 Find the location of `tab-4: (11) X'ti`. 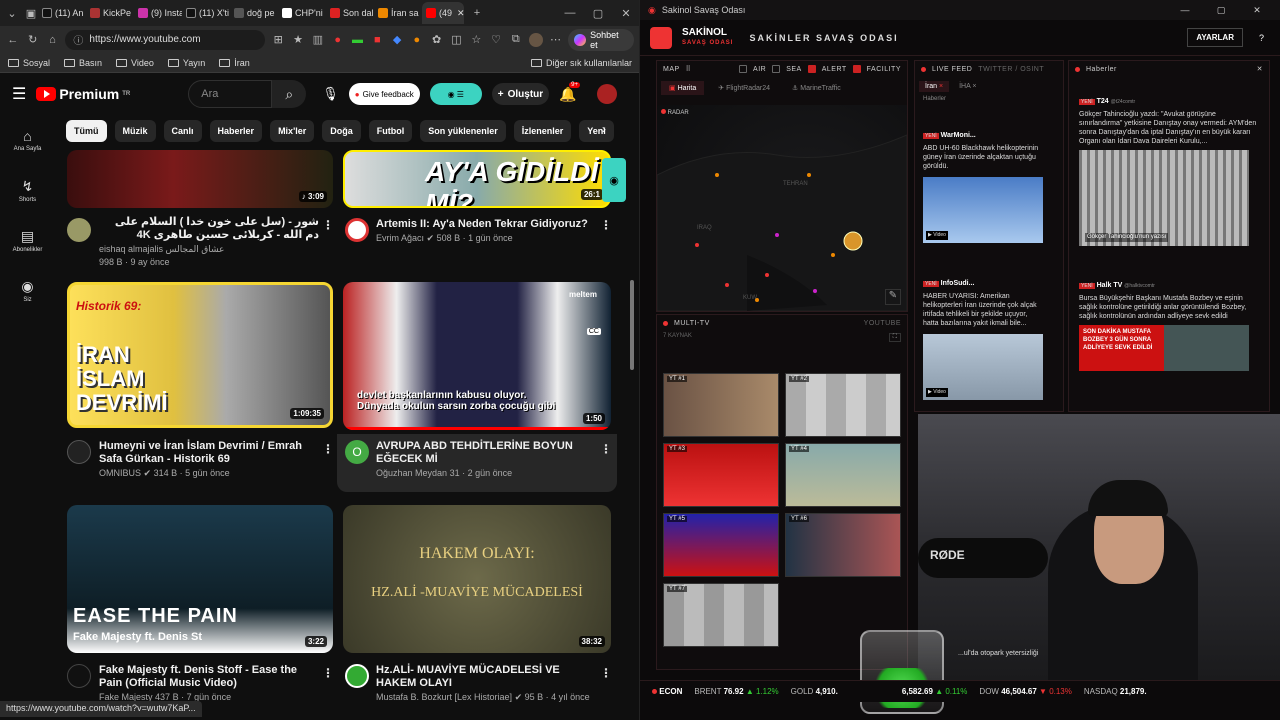

tab-4: (11) X'ti is located at coordinates (206, 13).